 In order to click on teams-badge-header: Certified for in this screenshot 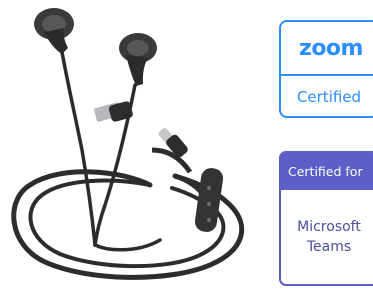, I will do `click(327, 171)`.